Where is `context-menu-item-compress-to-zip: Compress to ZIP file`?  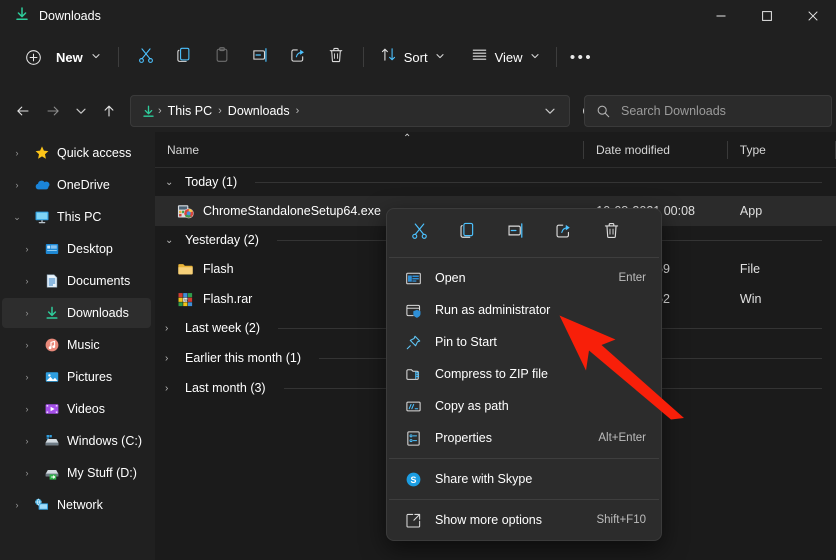
context-menu-item-compress-to-zip: Compress to ZIP file is located at coordinates (524, 374).